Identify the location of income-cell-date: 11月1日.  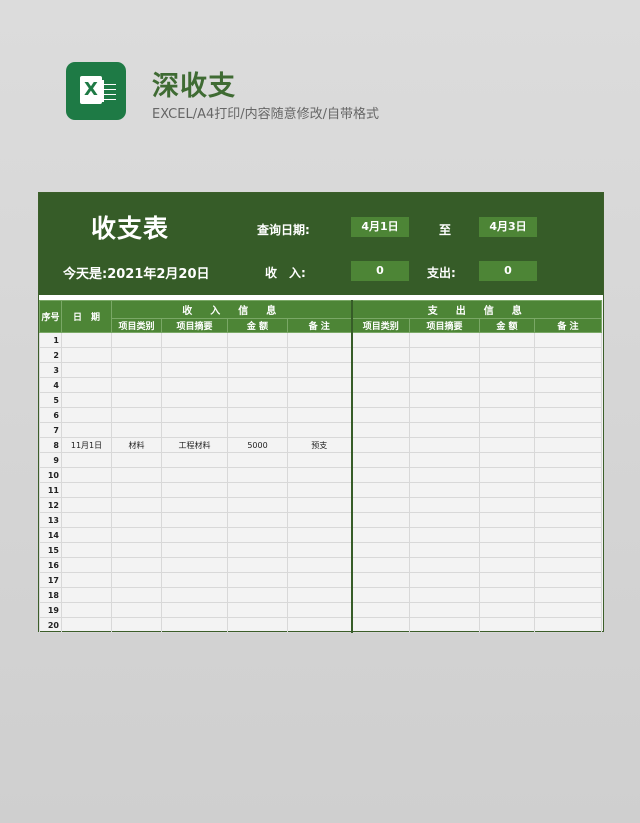
(86, 445).